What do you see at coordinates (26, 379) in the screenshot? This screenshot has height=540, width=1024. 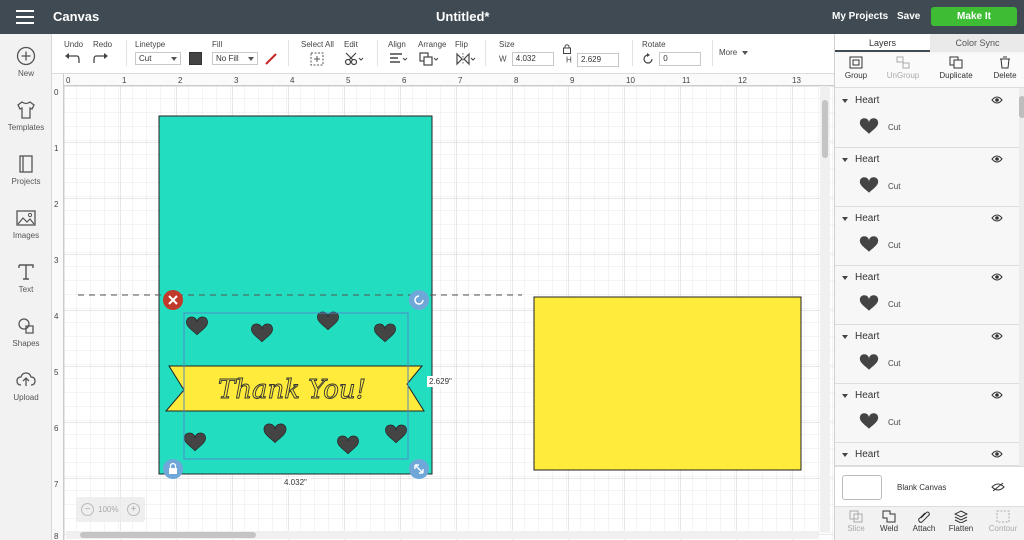 I see `upload-icon` at bounding box center [26, 379].